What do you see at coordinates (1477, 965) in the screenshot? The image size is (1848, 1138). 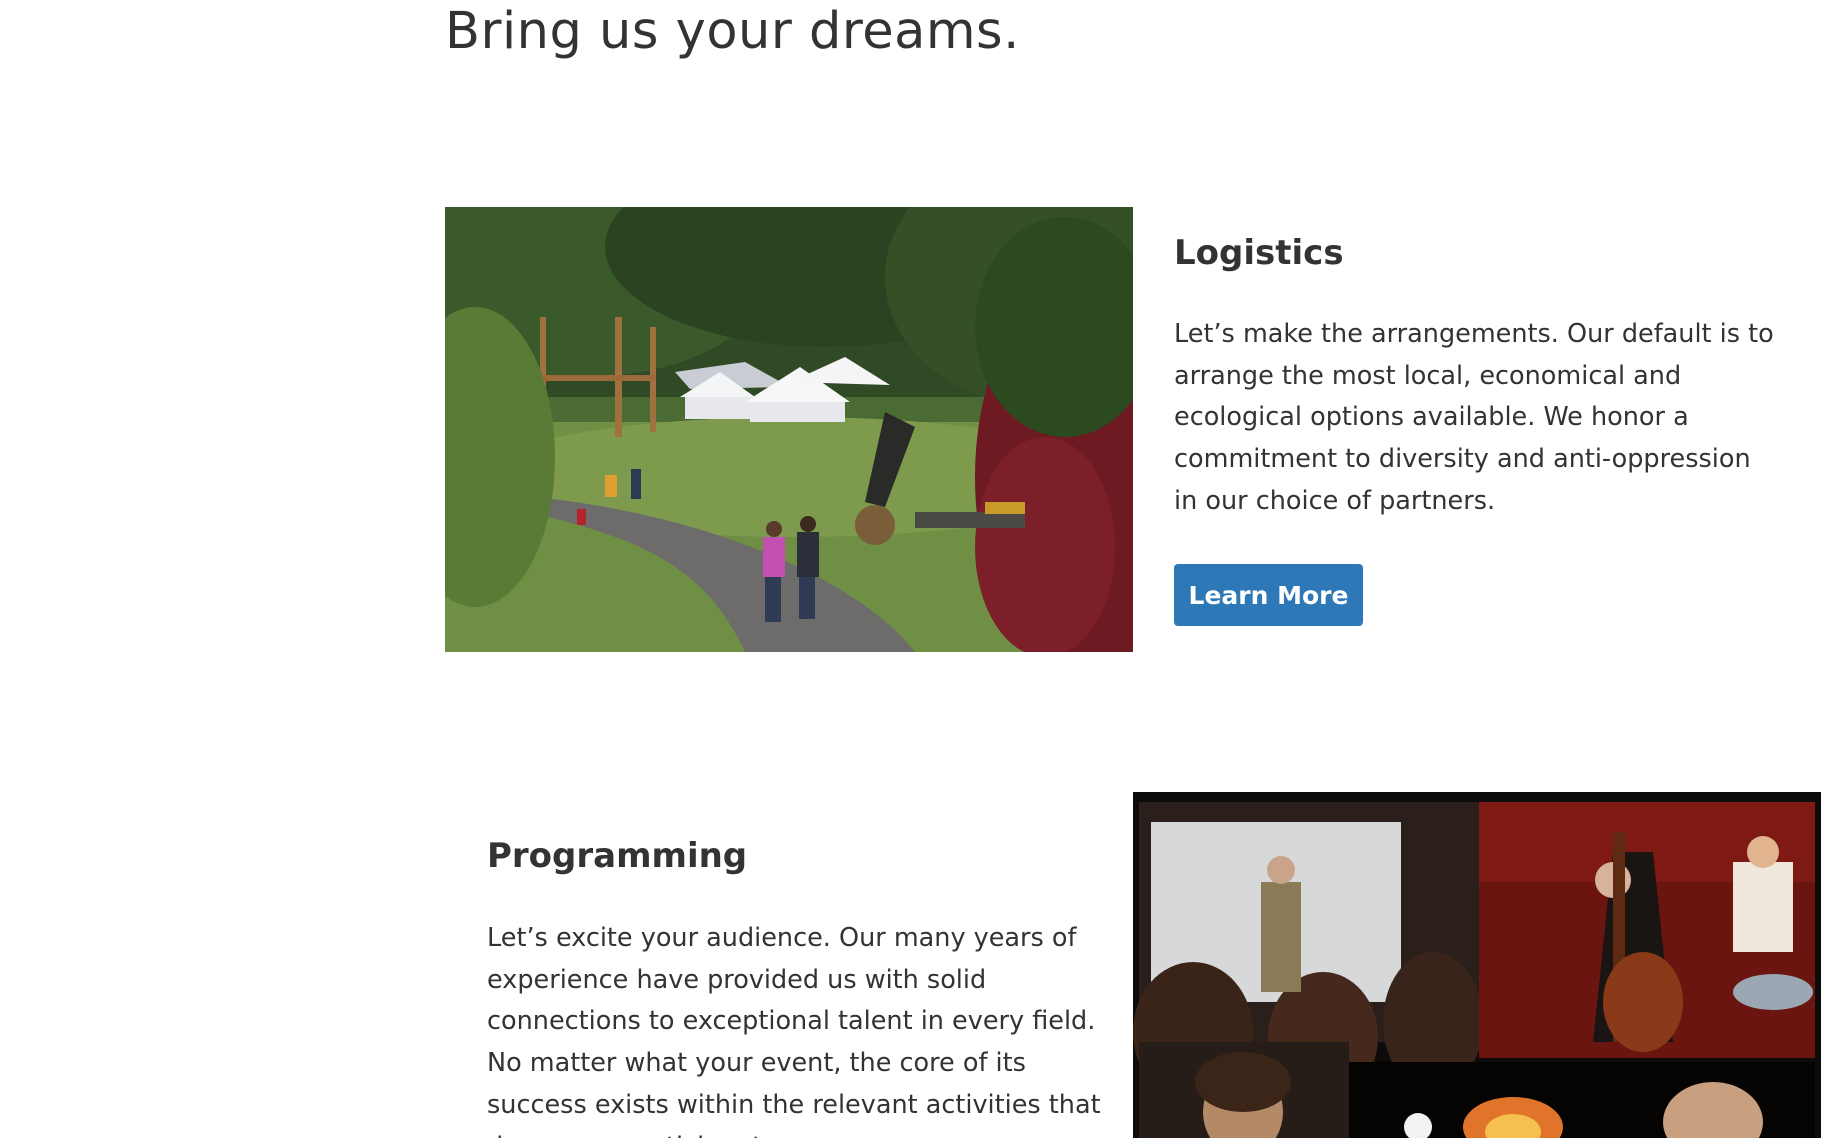 I see `programming-photo` at bounding box center [1477, 965].